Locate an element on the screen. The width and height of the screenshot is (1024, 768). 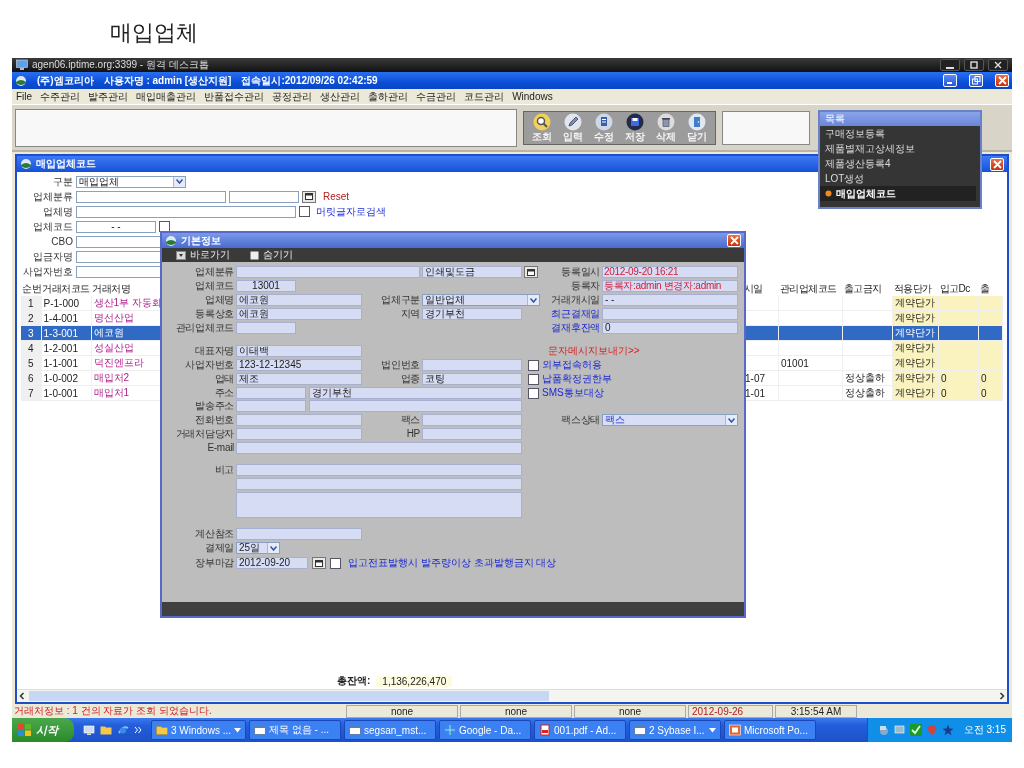
field-label: 결재후잔액 is located at coordinates (575, 328).